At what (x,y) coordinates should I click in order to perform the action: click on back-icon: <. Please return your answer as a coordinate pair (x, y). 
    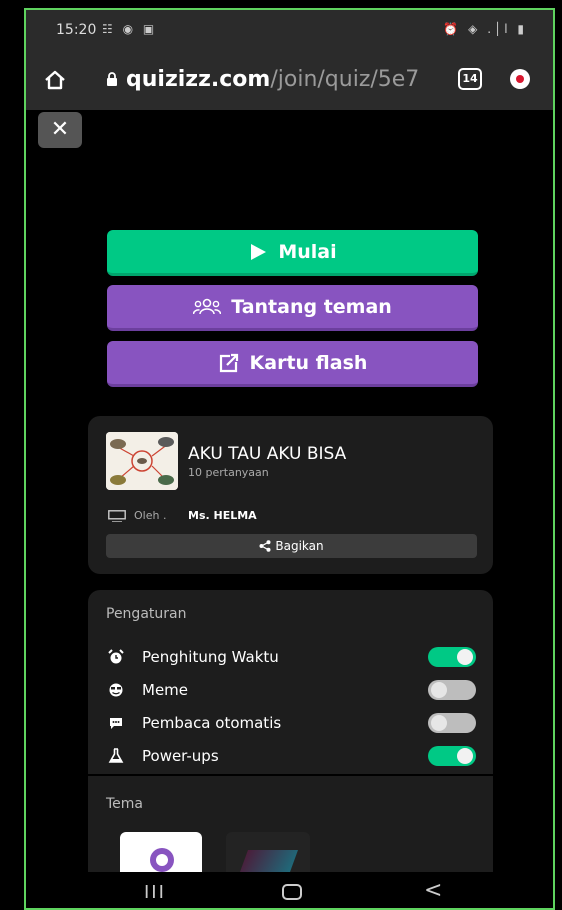
    Looking at the image, I should click on (433, 890).